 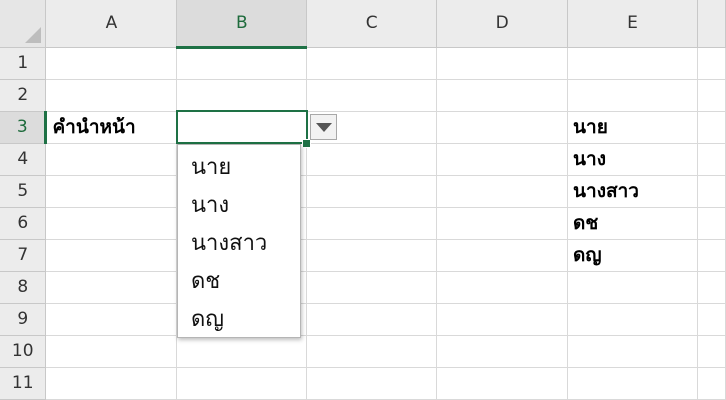 What do you see at coordinates (111, 95) in the screenshot?
I see `cell-a2` at bounding box center [111, 95].